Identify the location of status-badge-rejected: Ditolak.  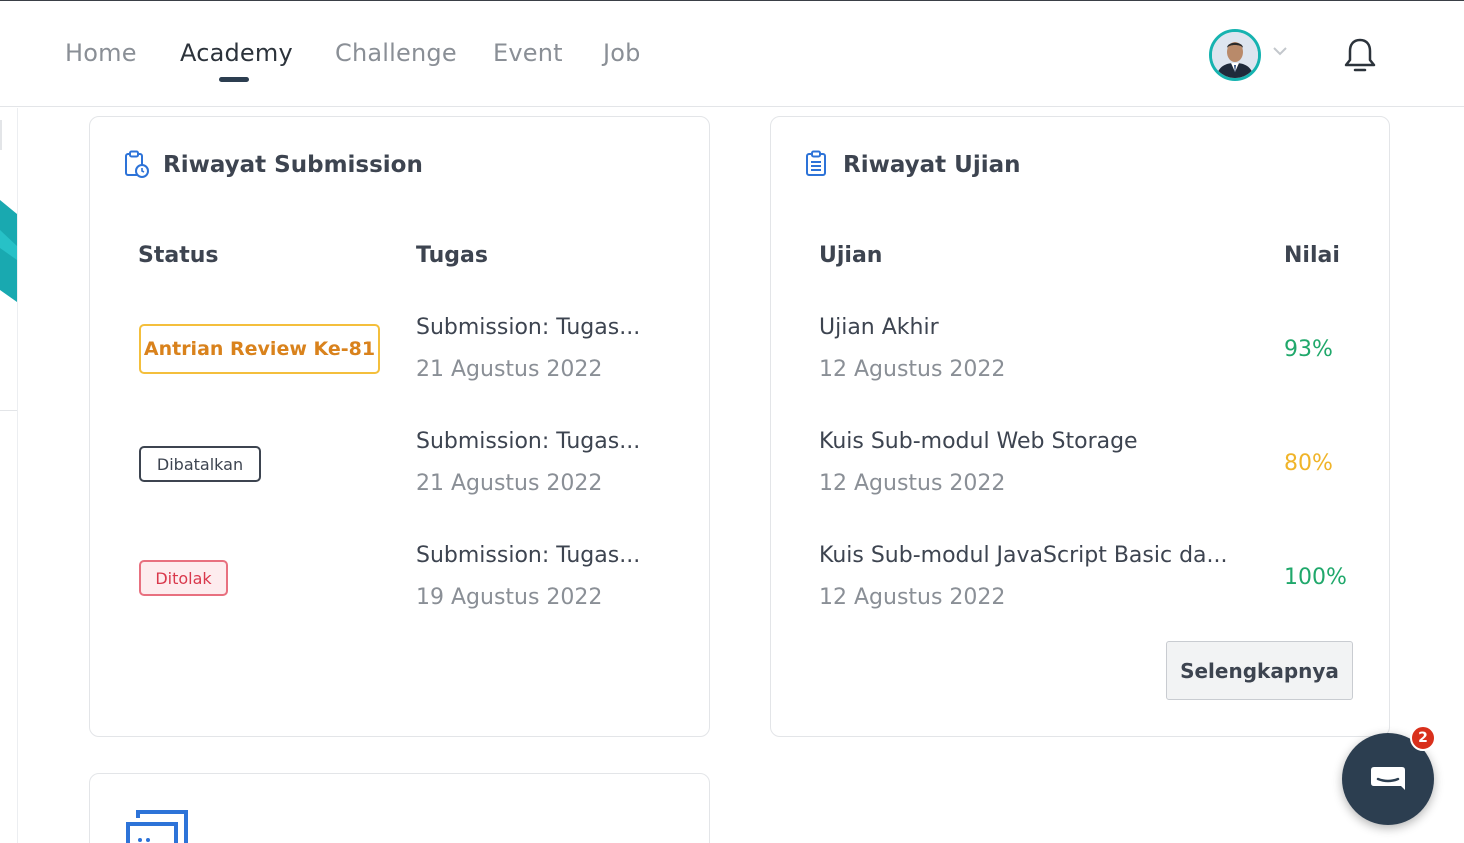
(183, 578).